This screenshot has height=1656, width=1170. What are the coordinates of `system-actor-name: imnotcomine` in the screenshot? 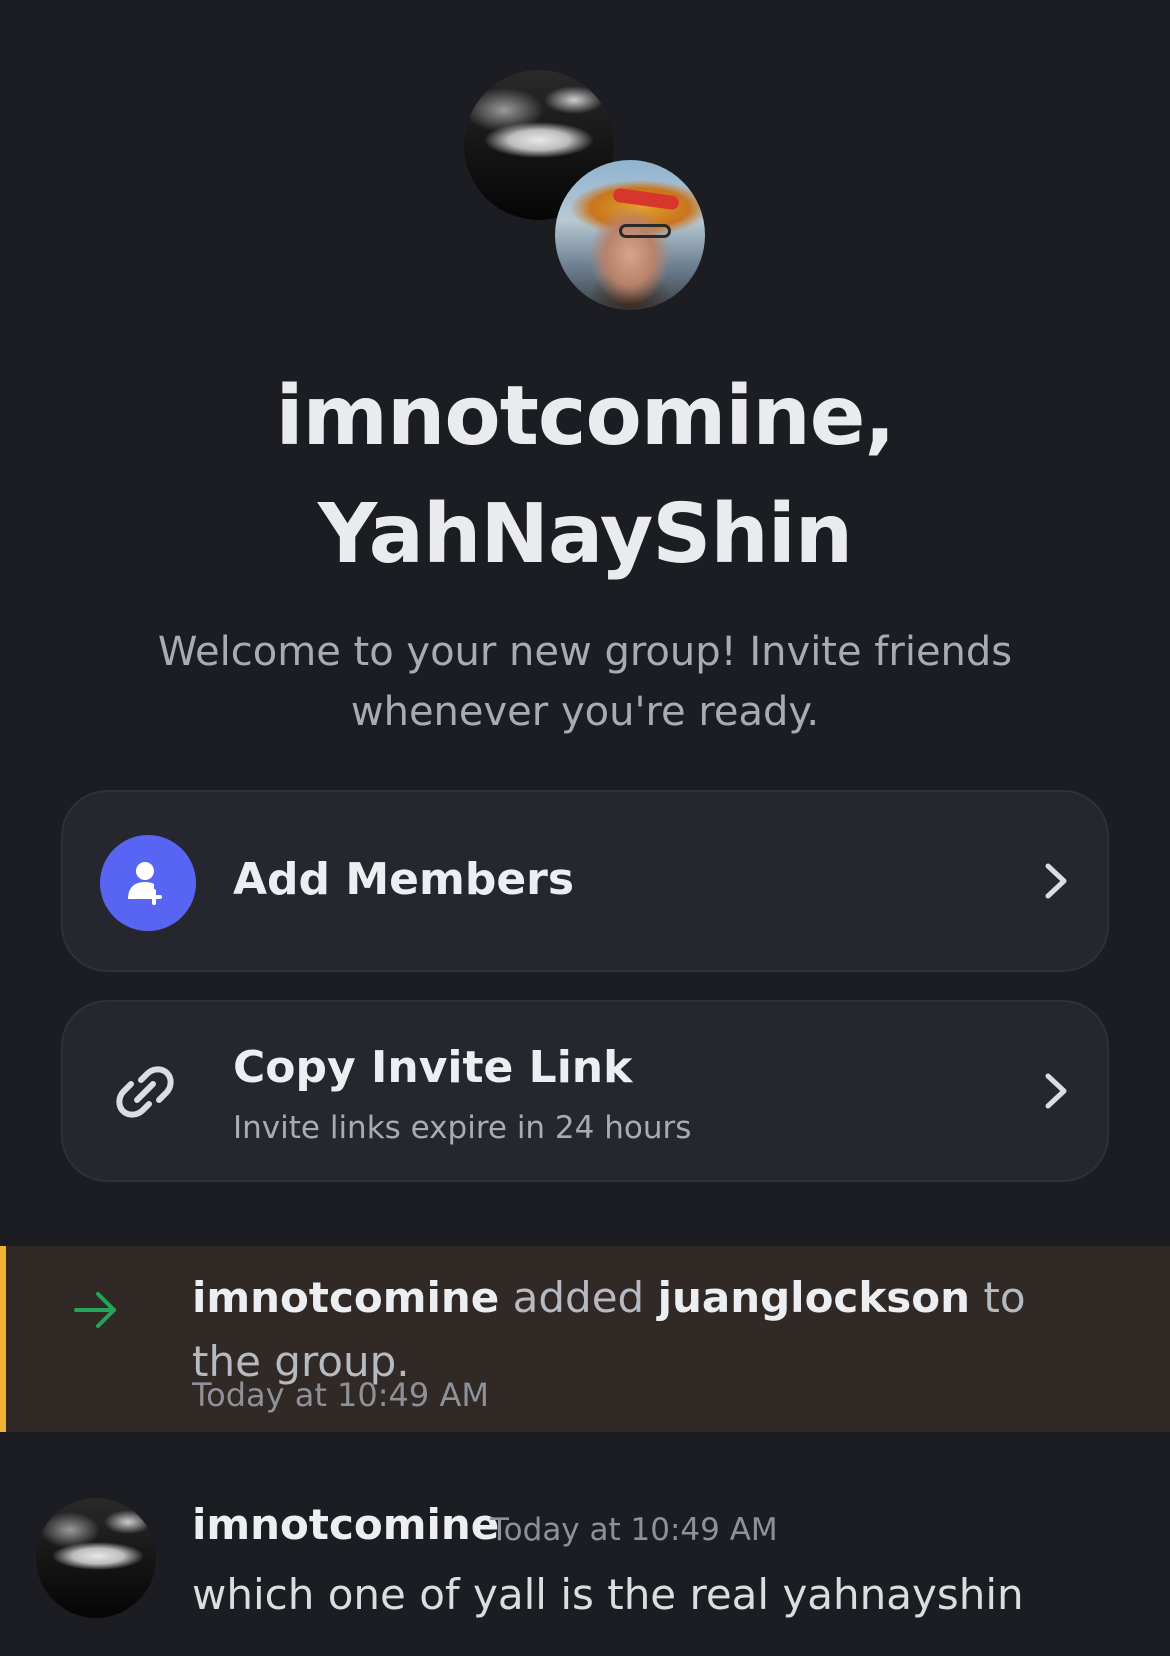 It's located at (345, 1297).